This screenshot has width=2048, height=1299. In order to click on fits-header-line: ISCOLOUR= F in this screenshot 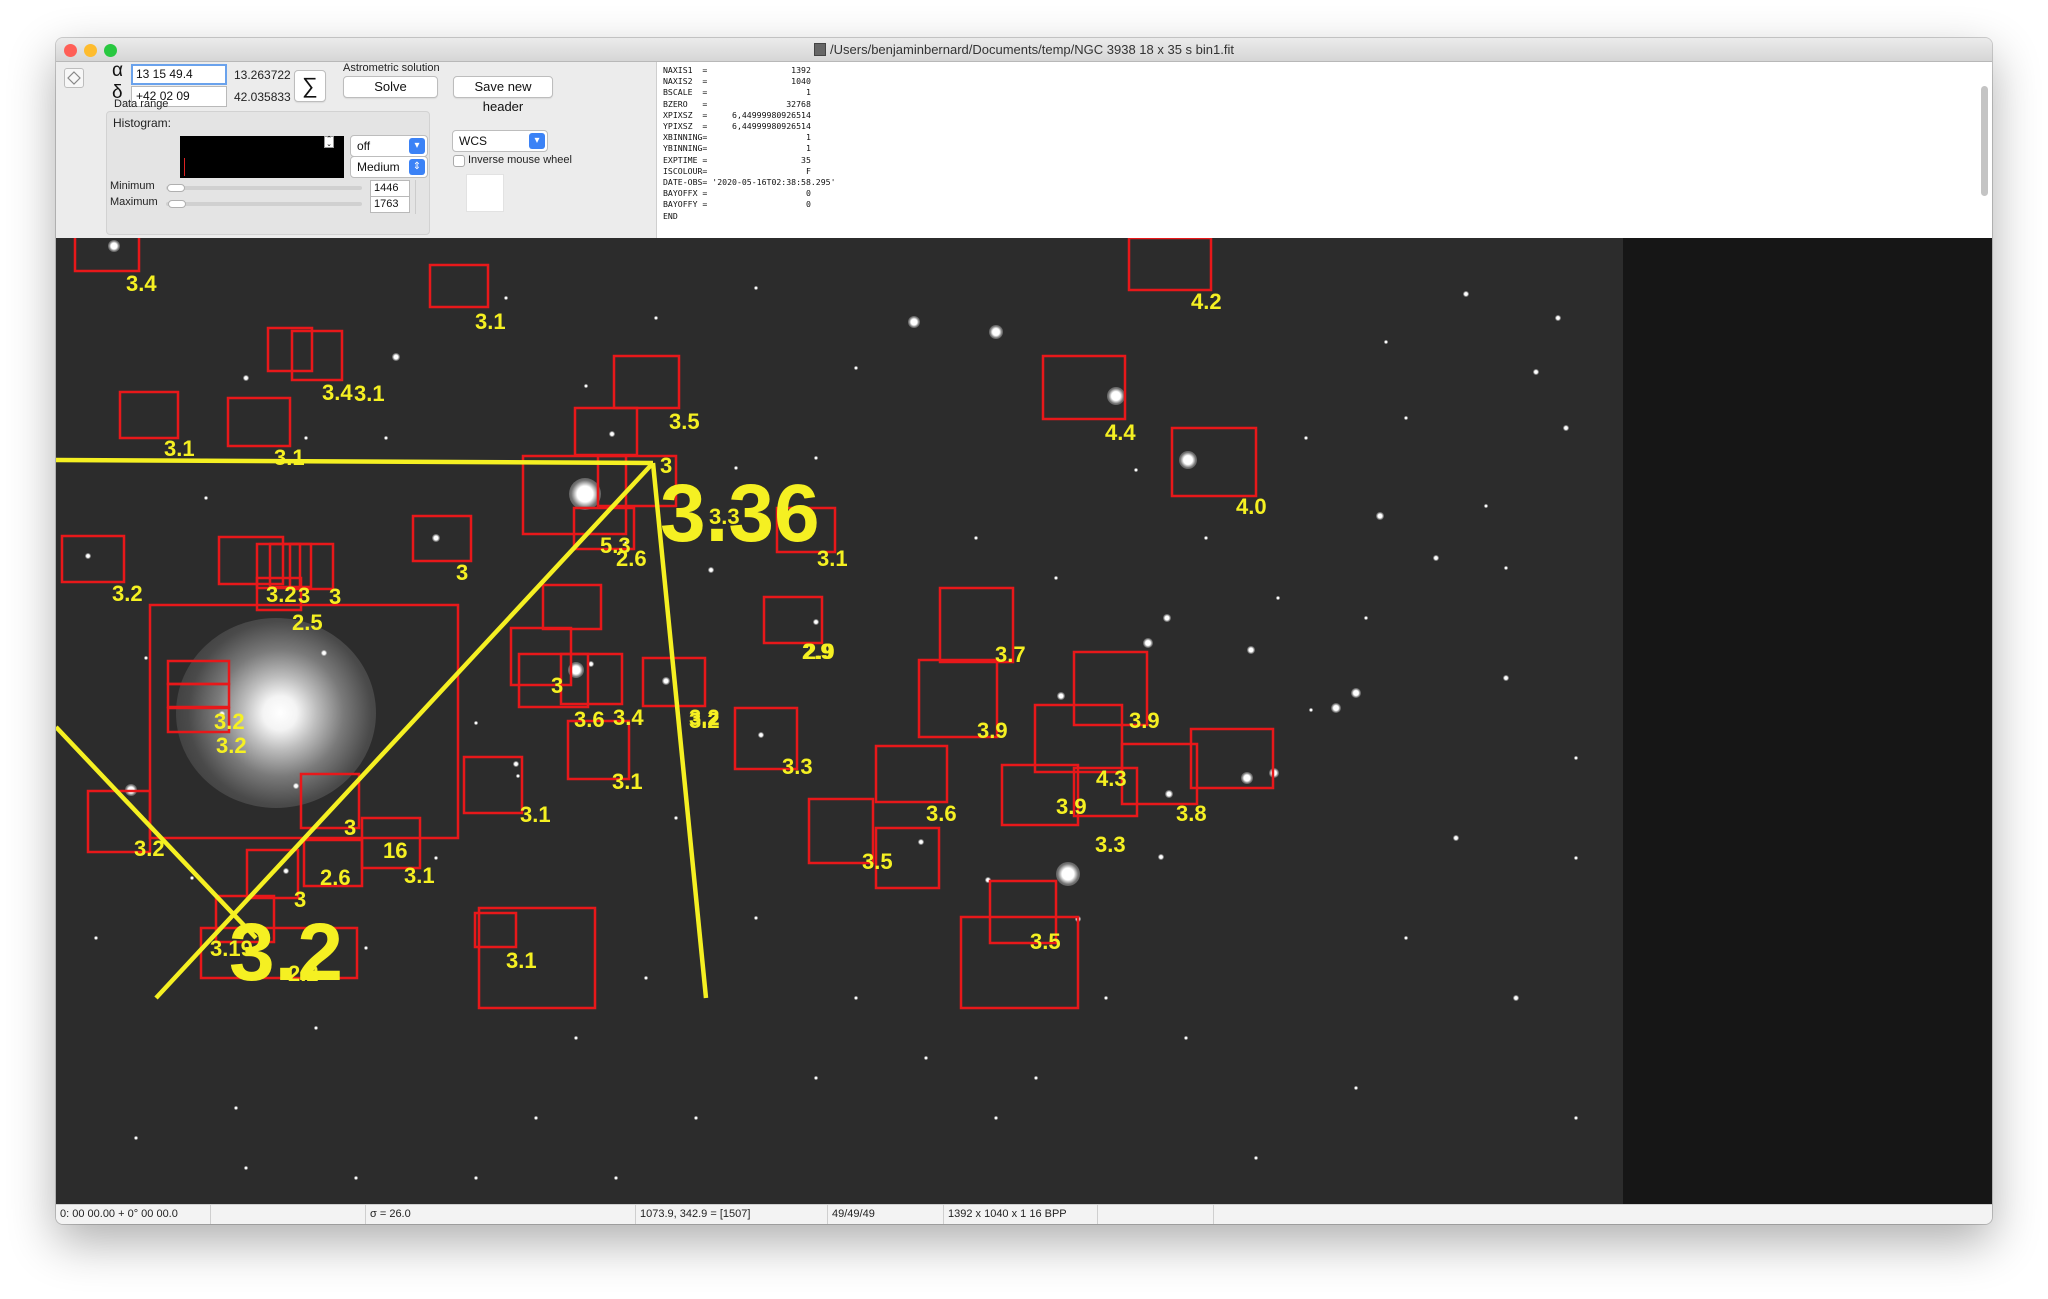, I will do `click(737, 170)`.